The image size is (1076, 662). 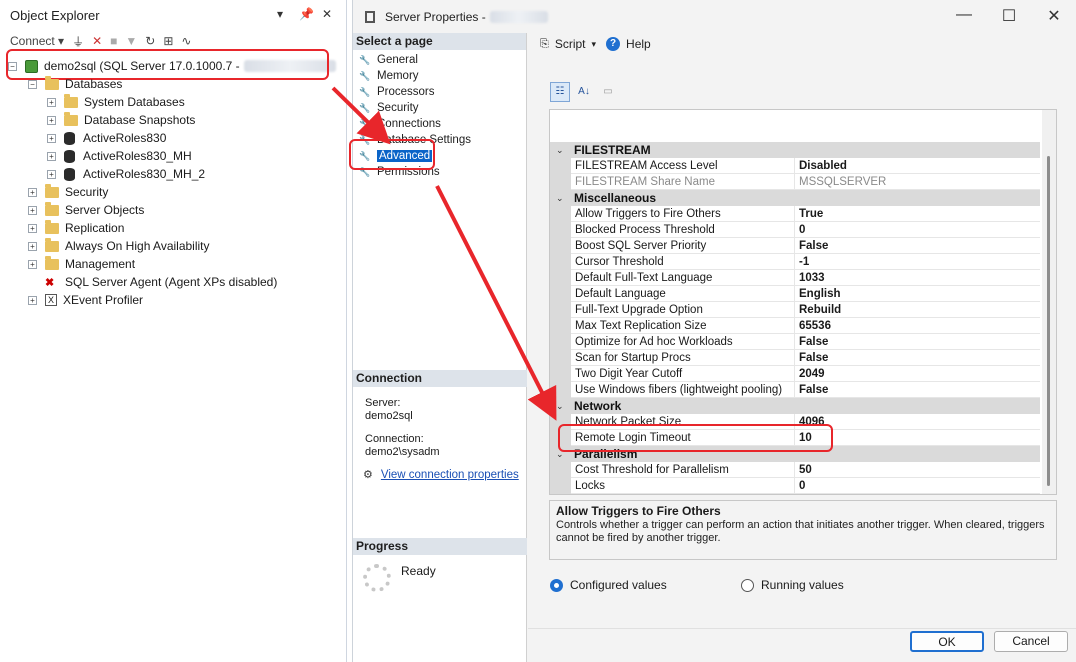 I want to click on category-network: ⌄ Network, so click(x=795, y=406).